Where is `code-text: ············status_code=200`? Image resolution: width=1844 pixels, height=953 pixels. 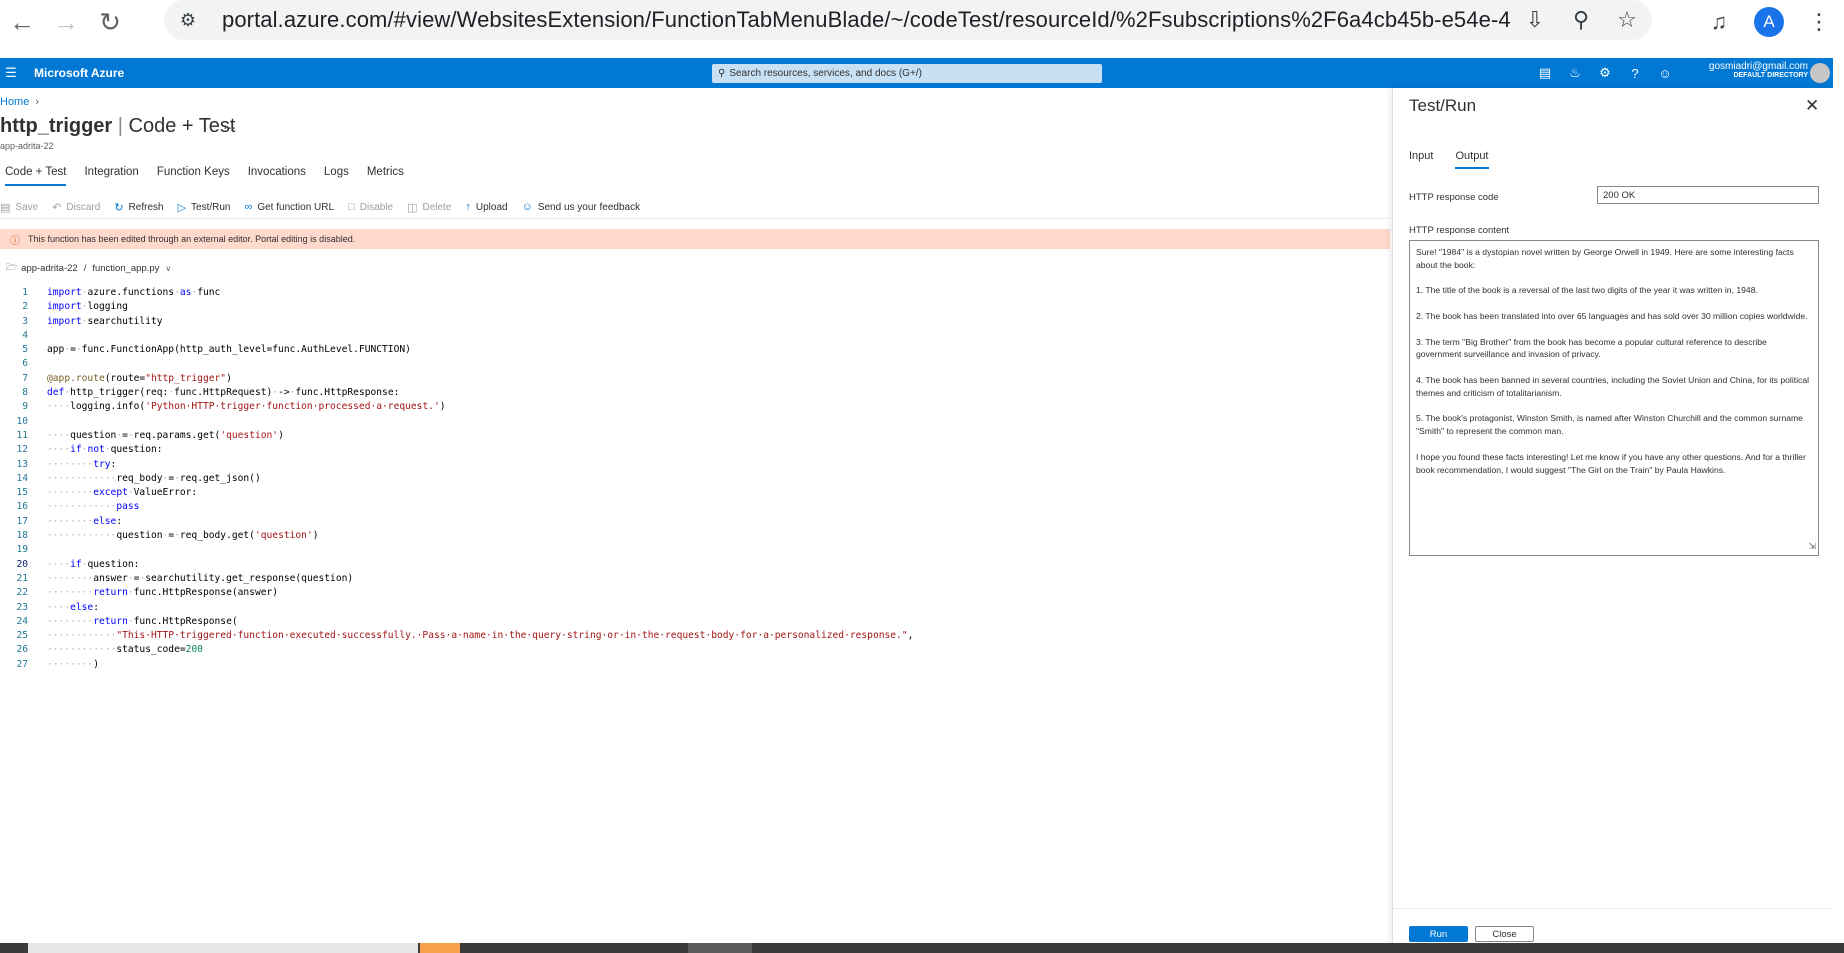
code-text: ············status_code=200 is located at coordinates (125, 650).